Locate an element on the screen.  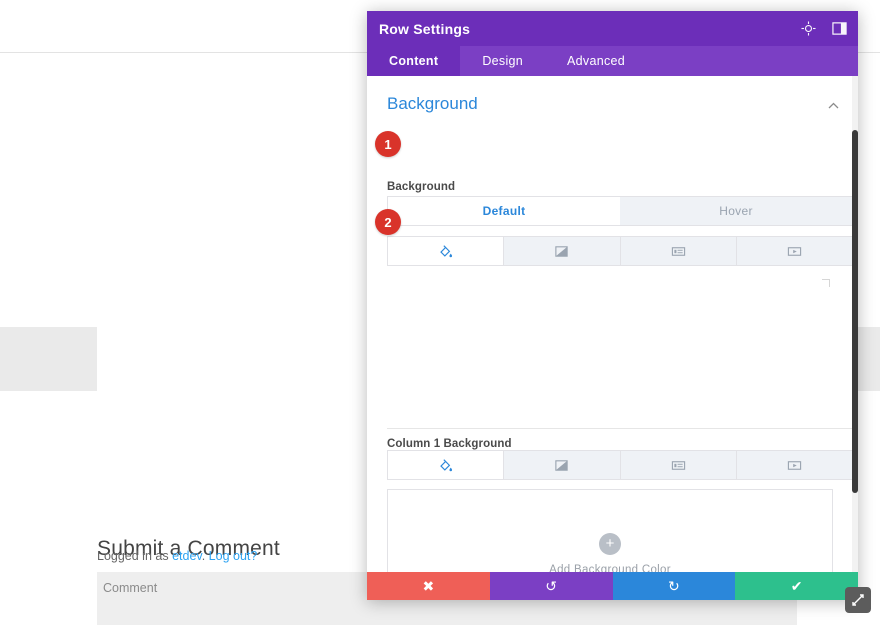
add-background-color-area: + Add Background Color is located at coordinates (610, 535).